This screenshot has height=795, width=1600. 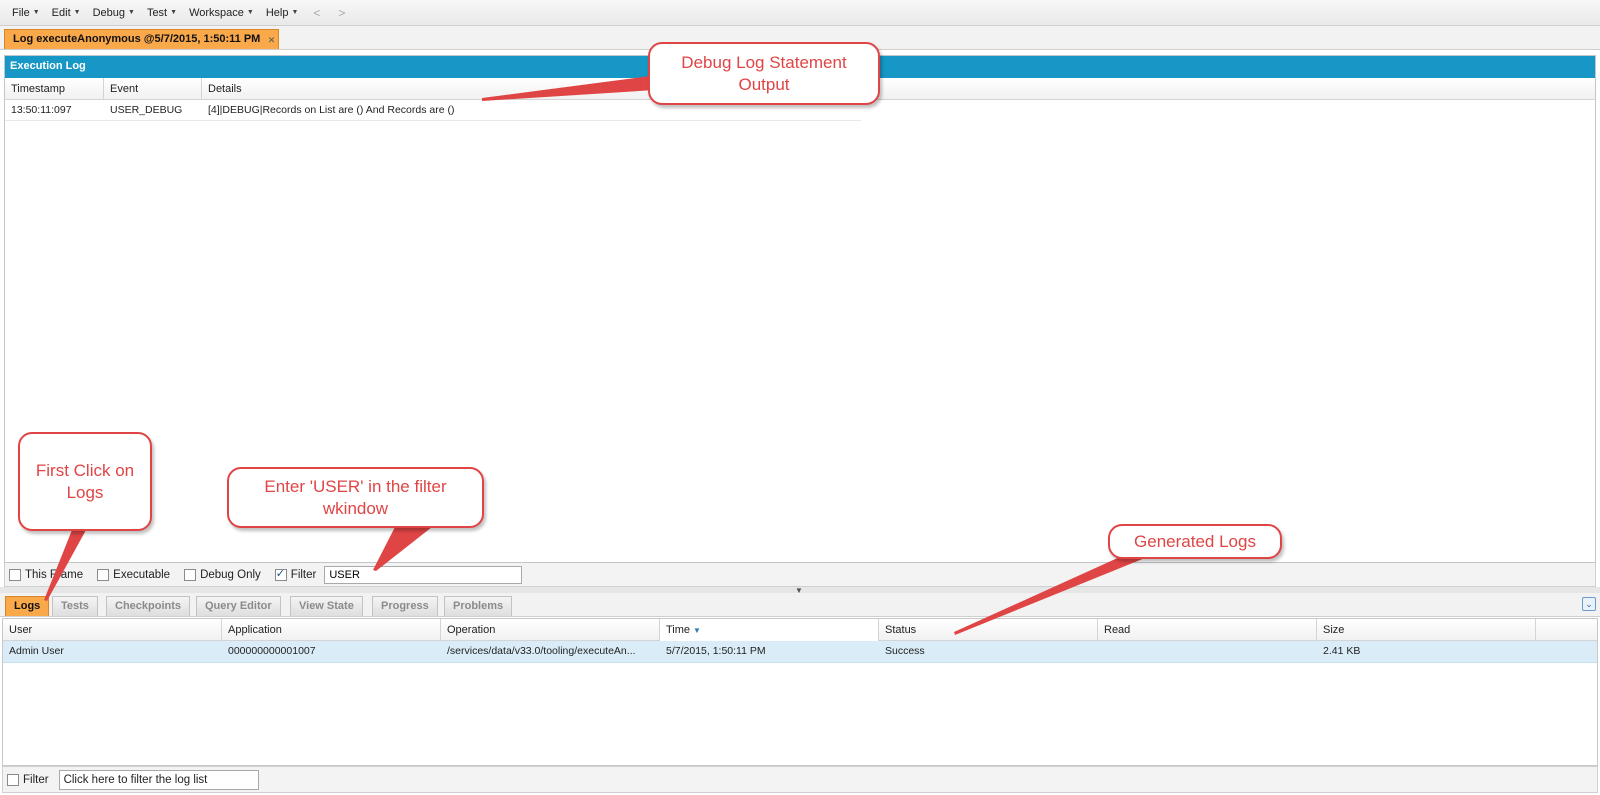 I want to click on menu-file: File ▼, so click(x=26, y=13).